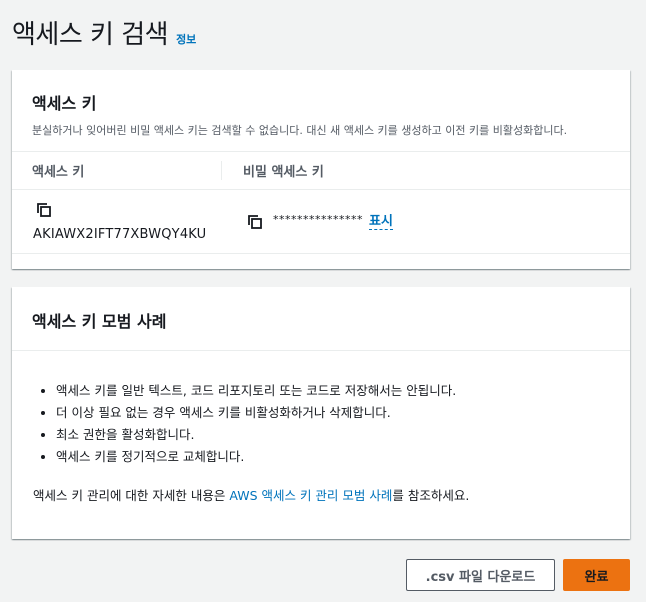 This screenshot has width=646, height=602. I want to click on table-header: 액세스 키 비밀 액세스 키, so click(321, 170).